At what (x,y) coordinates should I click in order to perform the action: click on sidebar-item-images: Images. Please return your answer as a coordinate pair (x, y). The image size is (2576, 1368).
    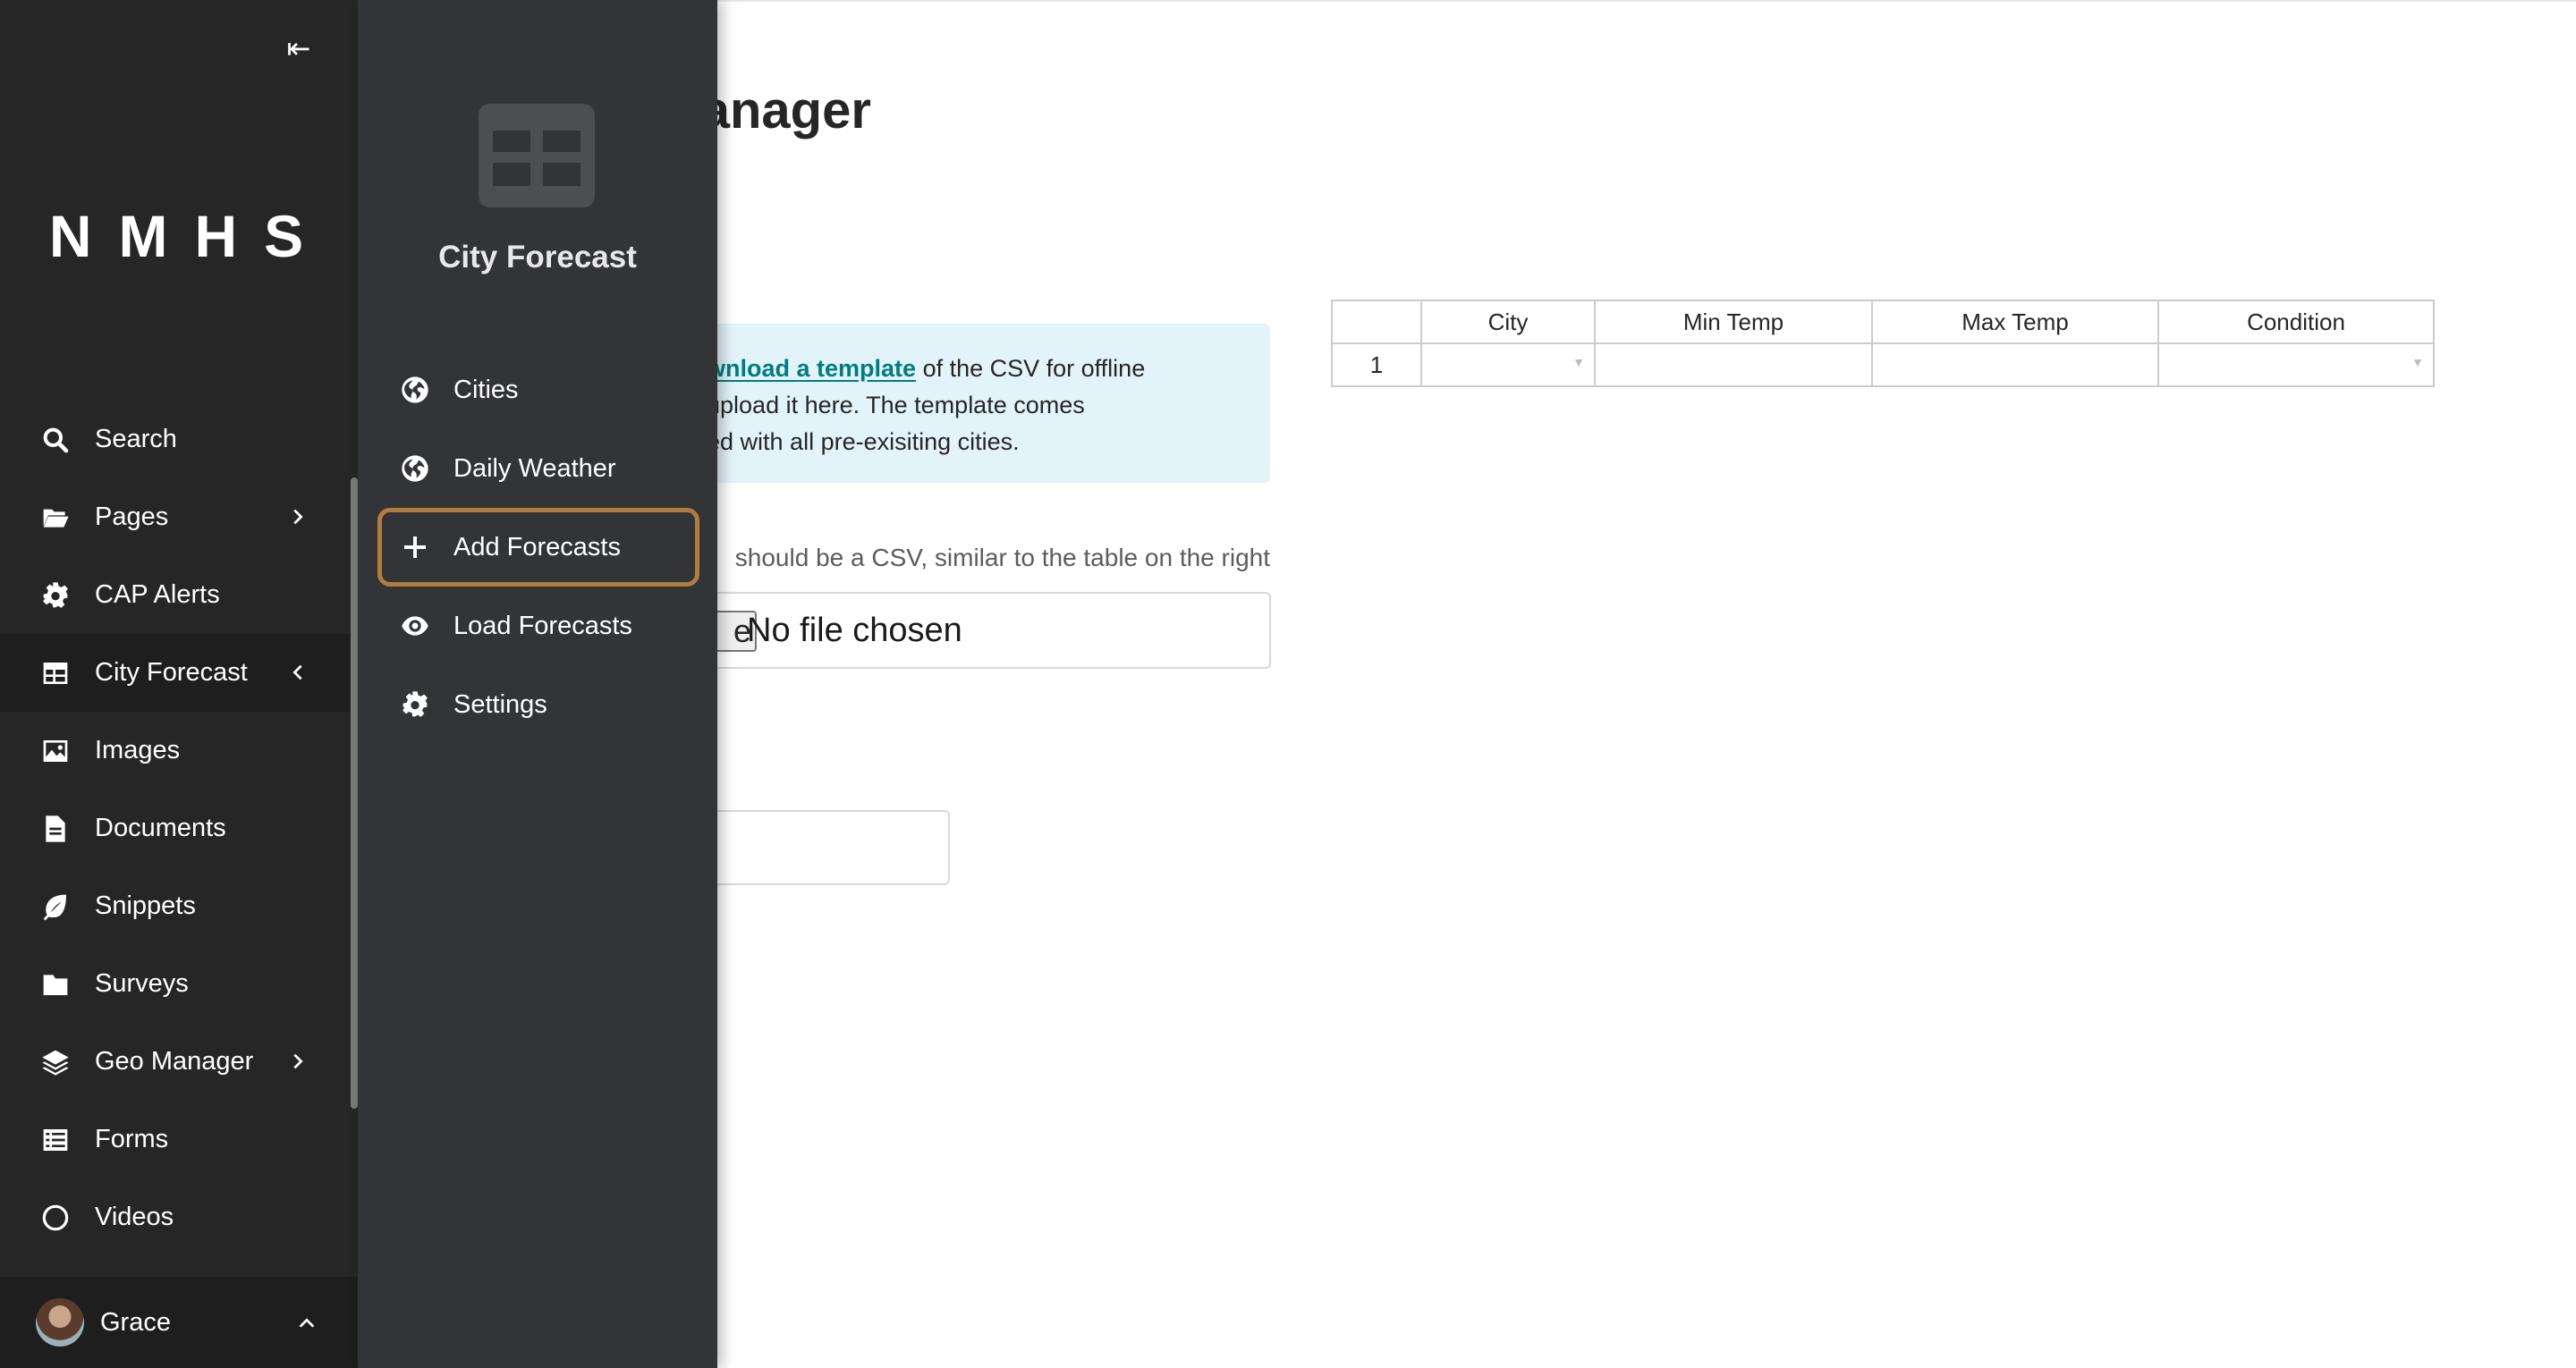
    Looking at the image, I should click on (179, 751).